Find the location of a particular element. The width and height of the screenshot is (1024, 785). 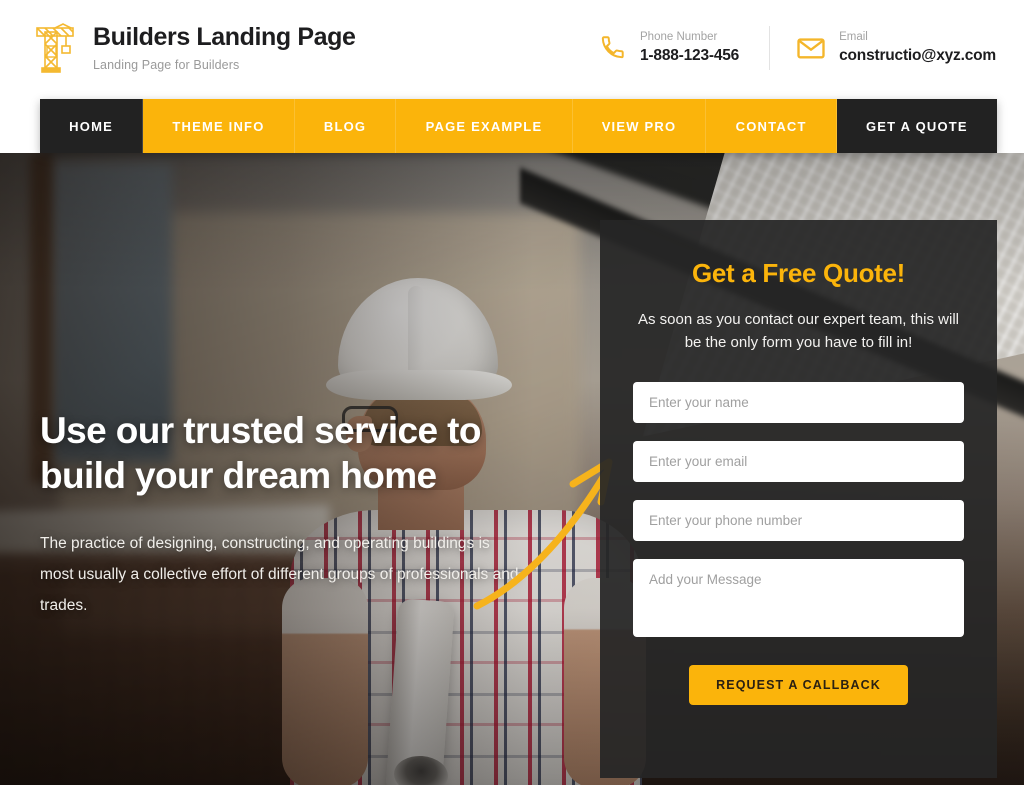

request-callback-button: REQUEST A CALLBACK is located at coordinates (798, 684).